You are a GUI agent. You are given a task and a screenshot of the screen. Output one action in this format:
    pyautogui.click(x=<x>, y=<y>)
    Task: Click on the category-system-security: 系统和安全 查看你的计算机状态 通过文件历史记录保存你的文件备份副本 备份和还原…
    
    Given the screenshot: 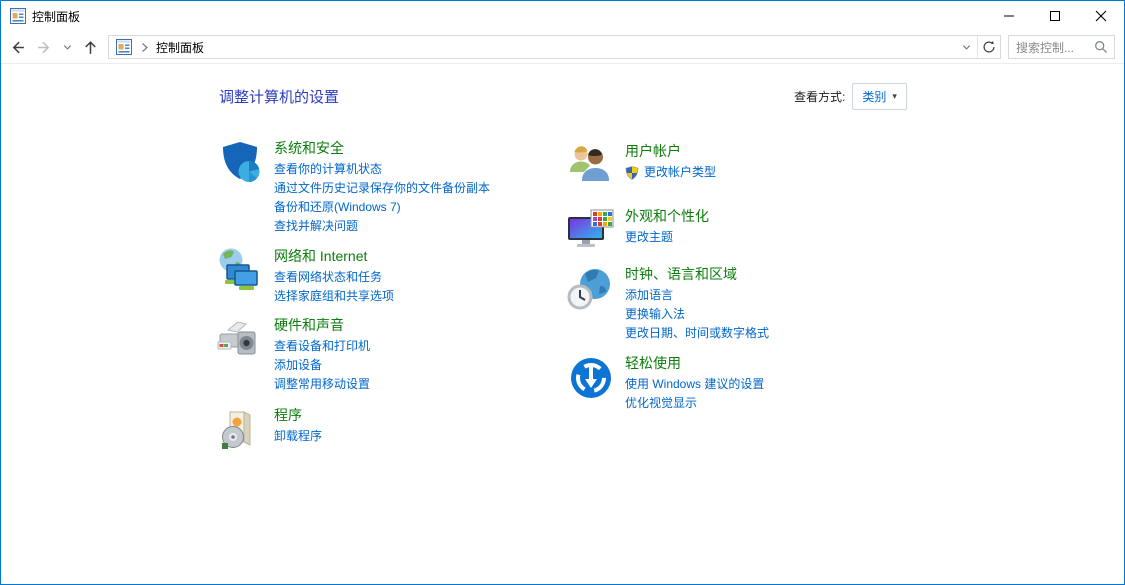 What is the action you would take?
    pyautogui.click(x=388, y=187)
    